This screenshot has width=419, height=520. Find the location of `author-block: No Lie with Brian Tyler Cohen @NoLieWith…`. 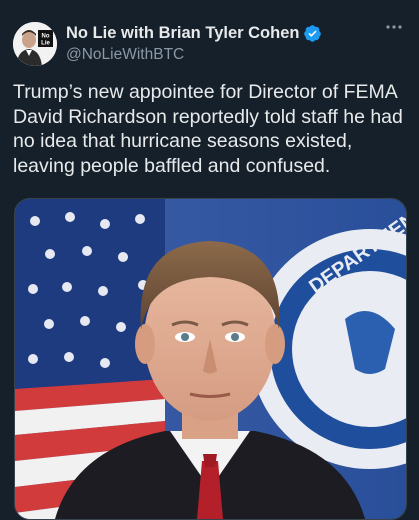

author-block: No Lie with Brian Tyler Cohen @NoLieWith… is located at coordinates (216, 43).